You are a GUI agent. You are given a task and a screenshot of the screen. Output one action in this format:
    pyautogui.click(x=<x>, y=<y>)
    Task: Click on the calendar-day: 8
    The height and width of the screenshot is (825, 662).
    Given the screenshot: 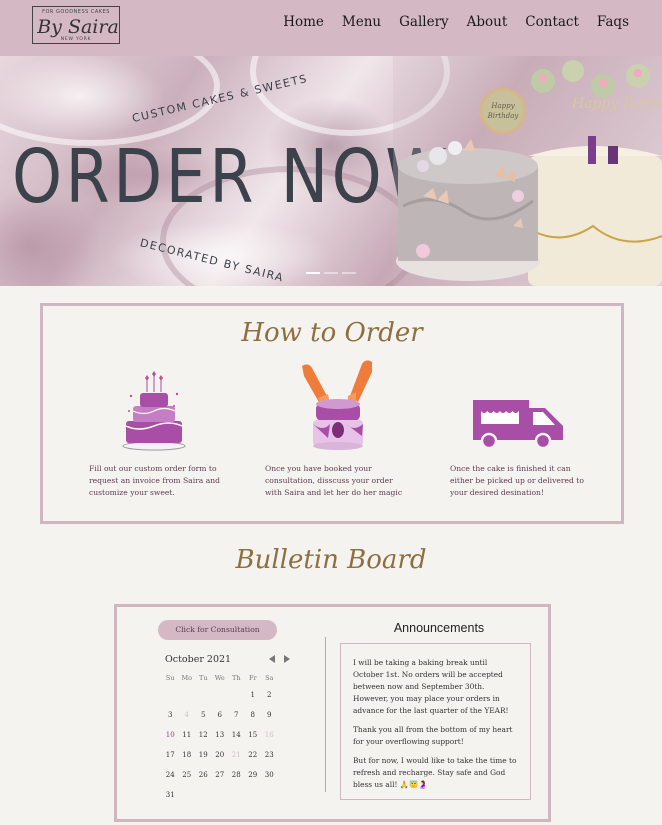 What is the action you would take?
    pyautogui.click(x=253, y=715)
    